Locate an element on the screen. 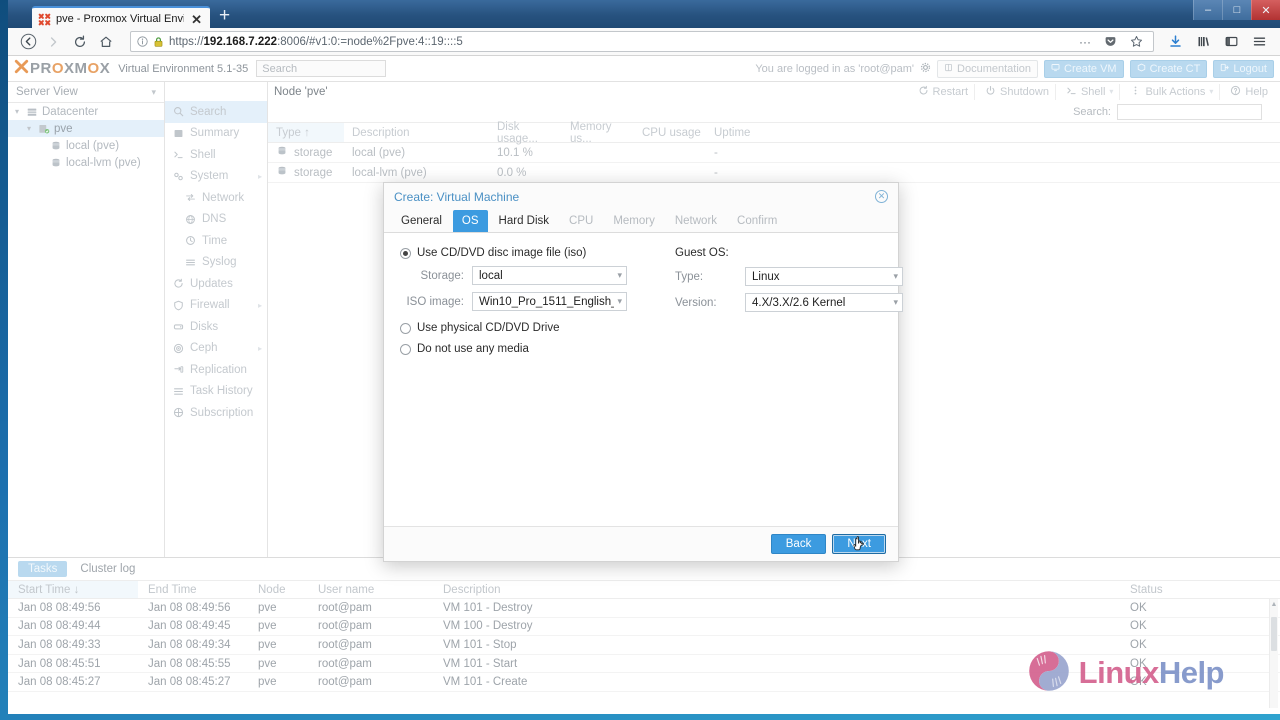  column-header-end-time: End Time is located at coordinates (193, 589).